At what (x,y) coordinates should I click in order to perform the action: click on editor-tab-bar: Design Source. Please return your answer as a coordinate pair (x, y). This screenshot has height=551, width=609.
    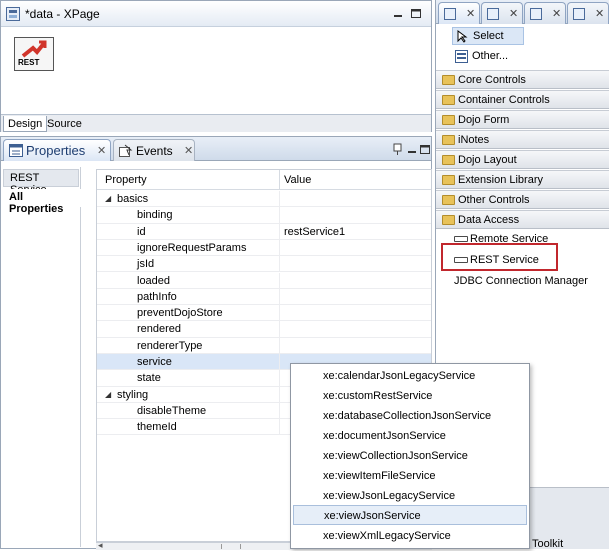
    Looking at the image, I should click on (216, 123).